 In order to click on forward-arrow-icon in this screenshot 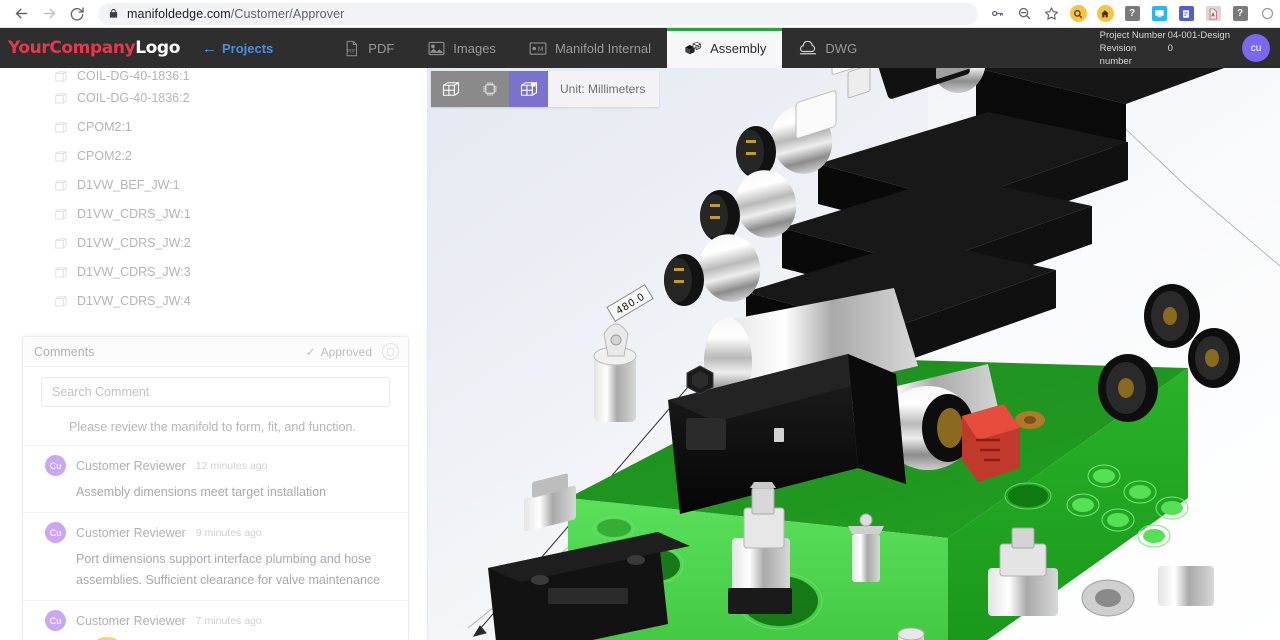, I will do `click(49, 14)`.